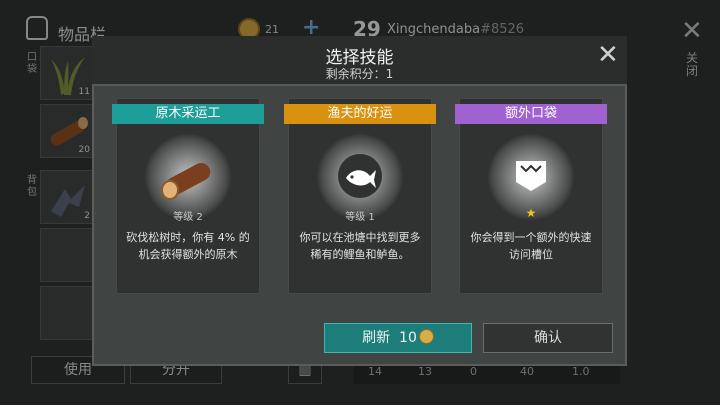  What do you see at coordinates (408, 338) in the screenshot?
I see `refresh-cost: 10` at bounding box center [408, 338].